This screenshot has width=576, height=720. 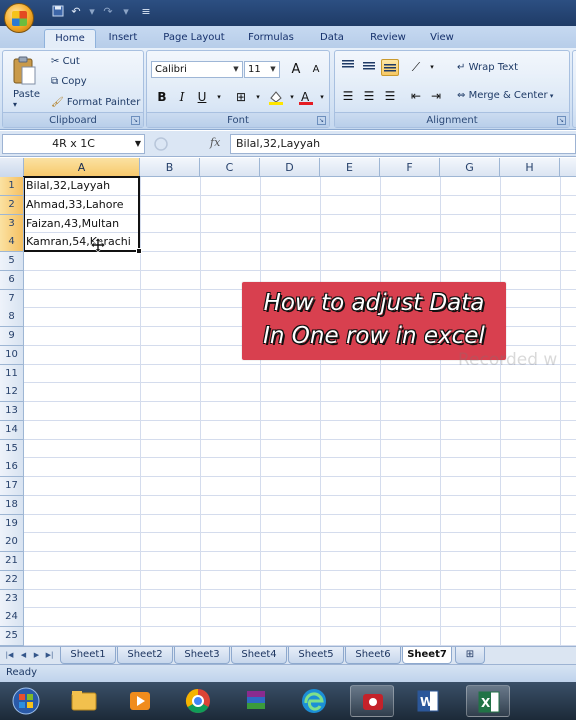 I want to click on align-middle-icon, so click(x=369, y=67).